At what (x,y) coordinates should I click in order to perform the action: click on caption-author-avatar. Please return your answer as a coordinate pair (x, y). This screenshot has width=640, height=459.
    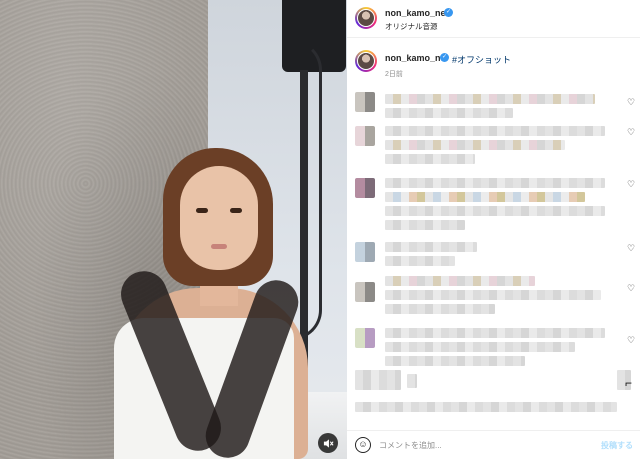
    Looking at the image, I should click on (366, 61).